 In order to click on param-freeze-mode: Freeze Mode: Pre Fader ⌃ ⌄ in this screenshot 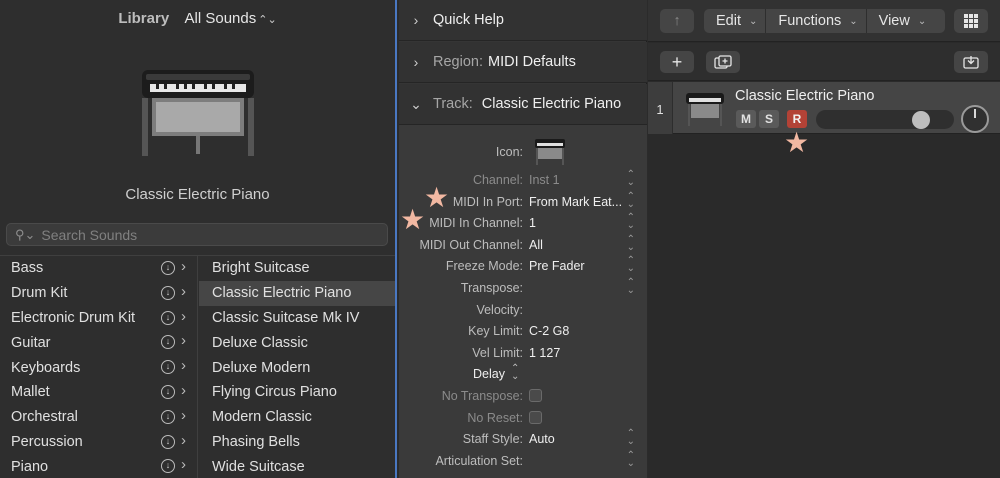, I will do `click(523, 266)`.